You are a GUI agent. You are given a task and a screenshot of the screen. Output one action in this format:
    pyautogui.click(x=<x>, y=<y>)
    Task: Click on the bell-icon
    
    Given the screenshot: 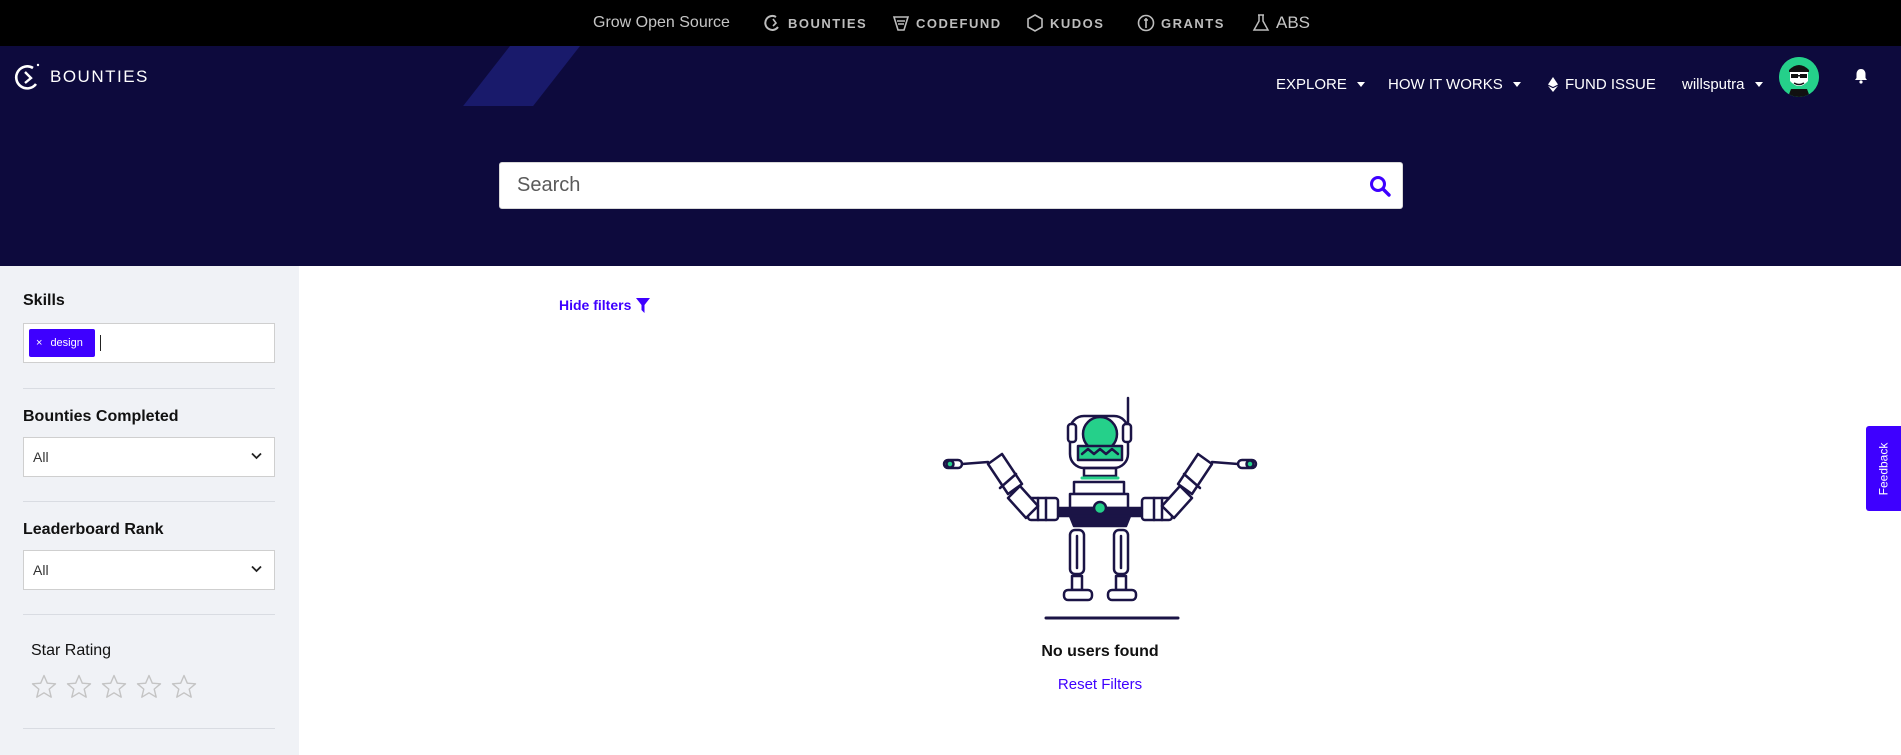 What is the action you would take?
    pyautogui.click(x=1861, y=76)
    